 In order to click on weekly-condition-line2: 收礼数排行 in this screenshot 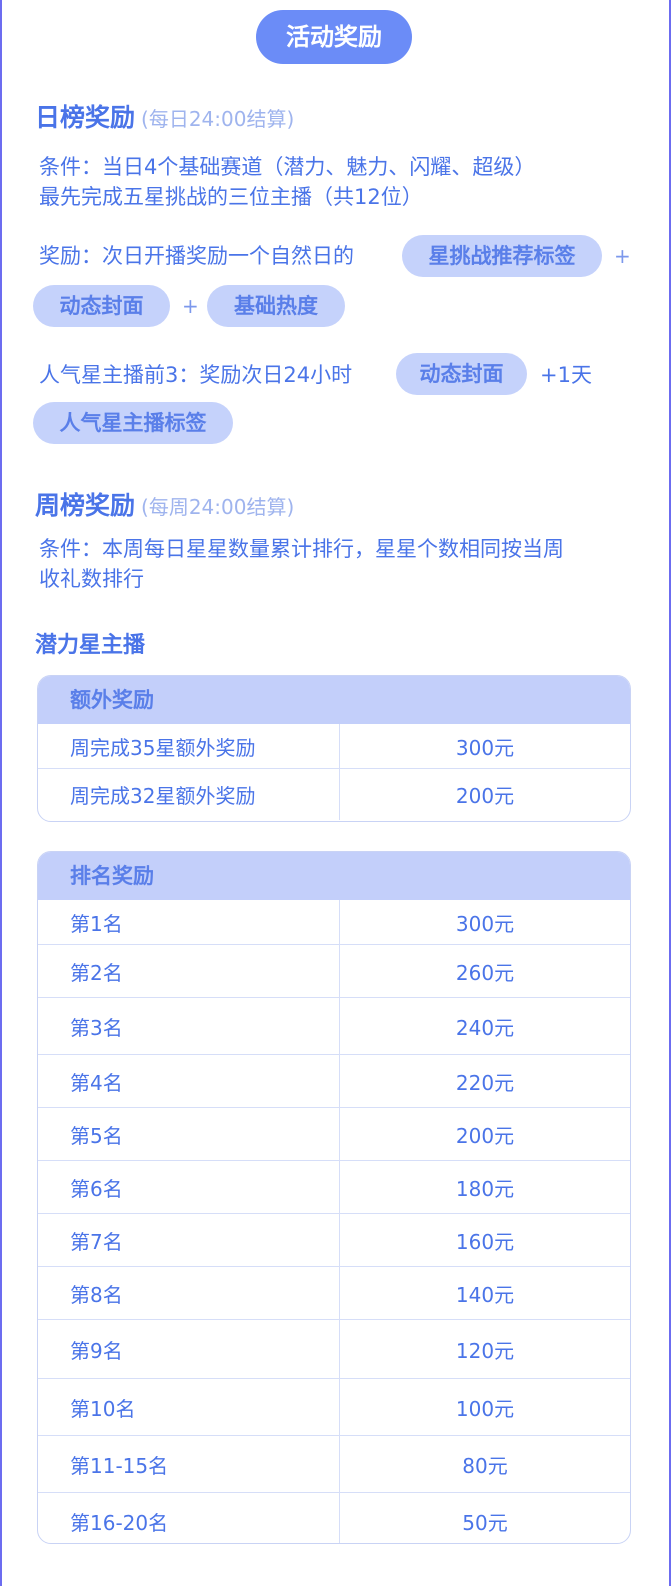, I will do `click(91, 579)`.